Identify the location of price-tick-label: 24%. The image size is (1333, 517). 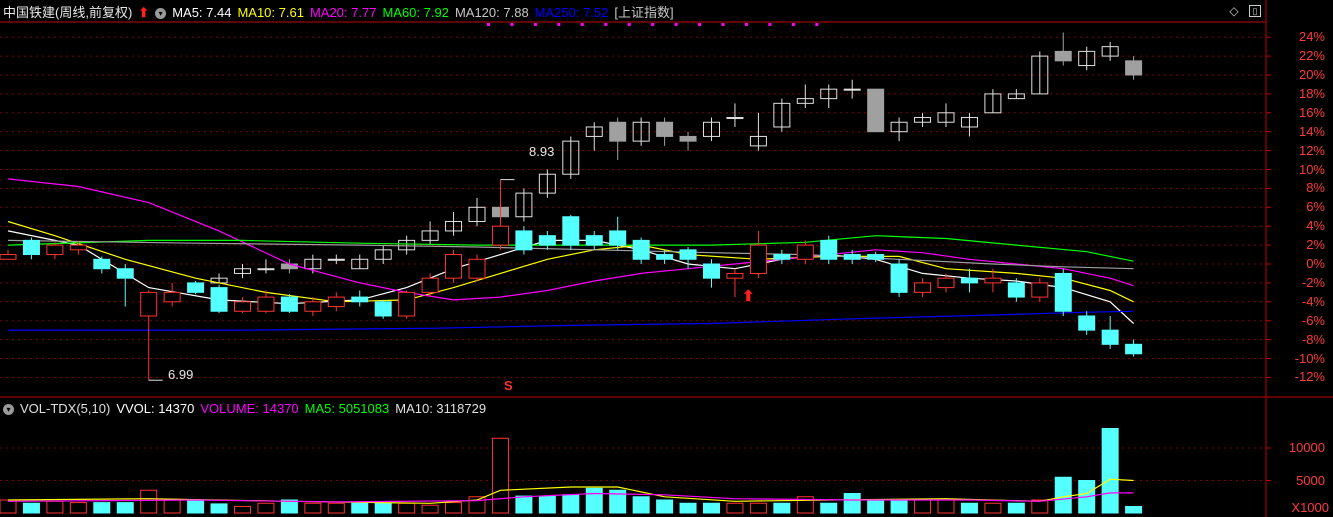
(1311, 37).